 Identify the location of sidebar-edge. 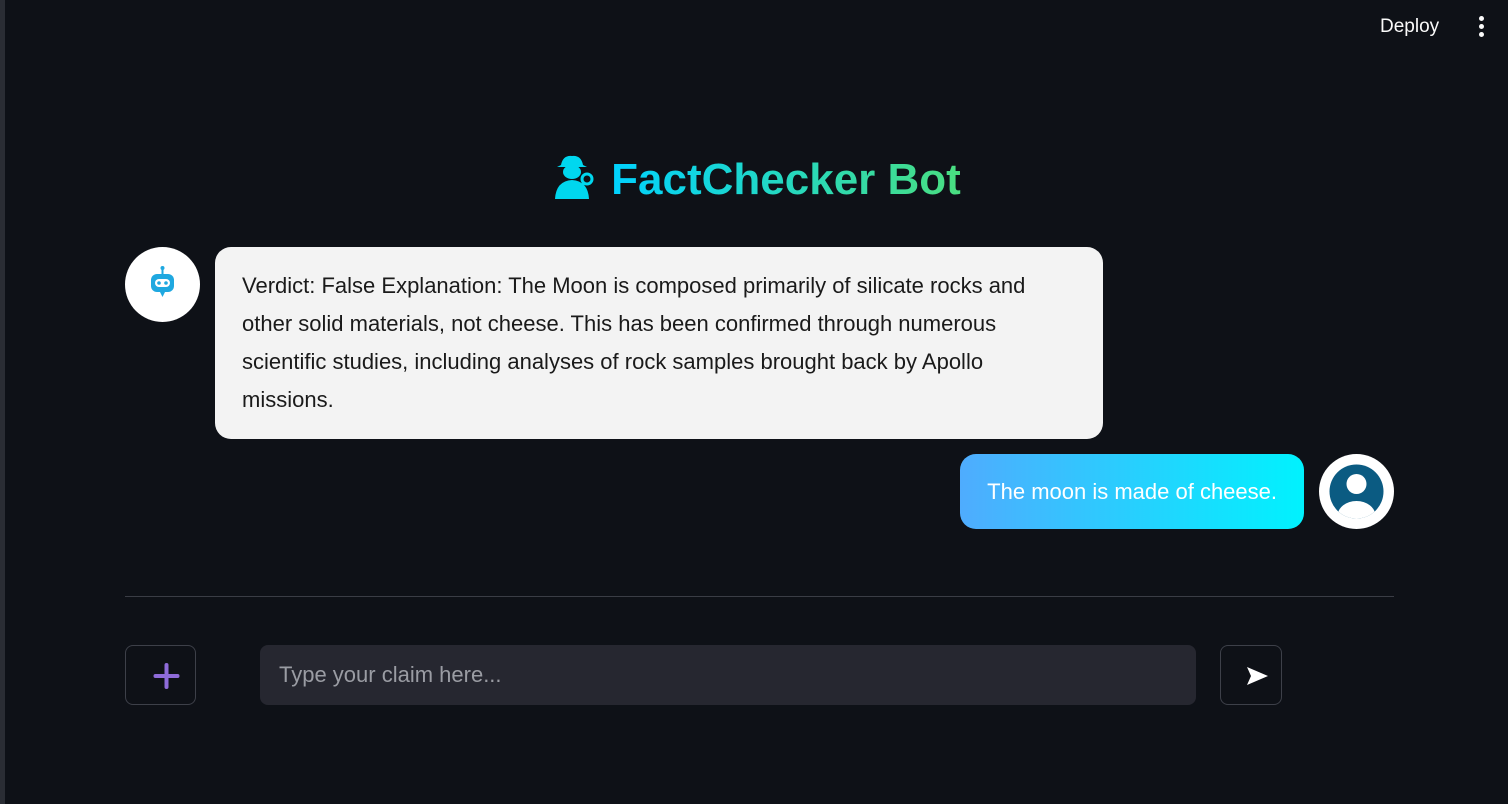
(2, 402).